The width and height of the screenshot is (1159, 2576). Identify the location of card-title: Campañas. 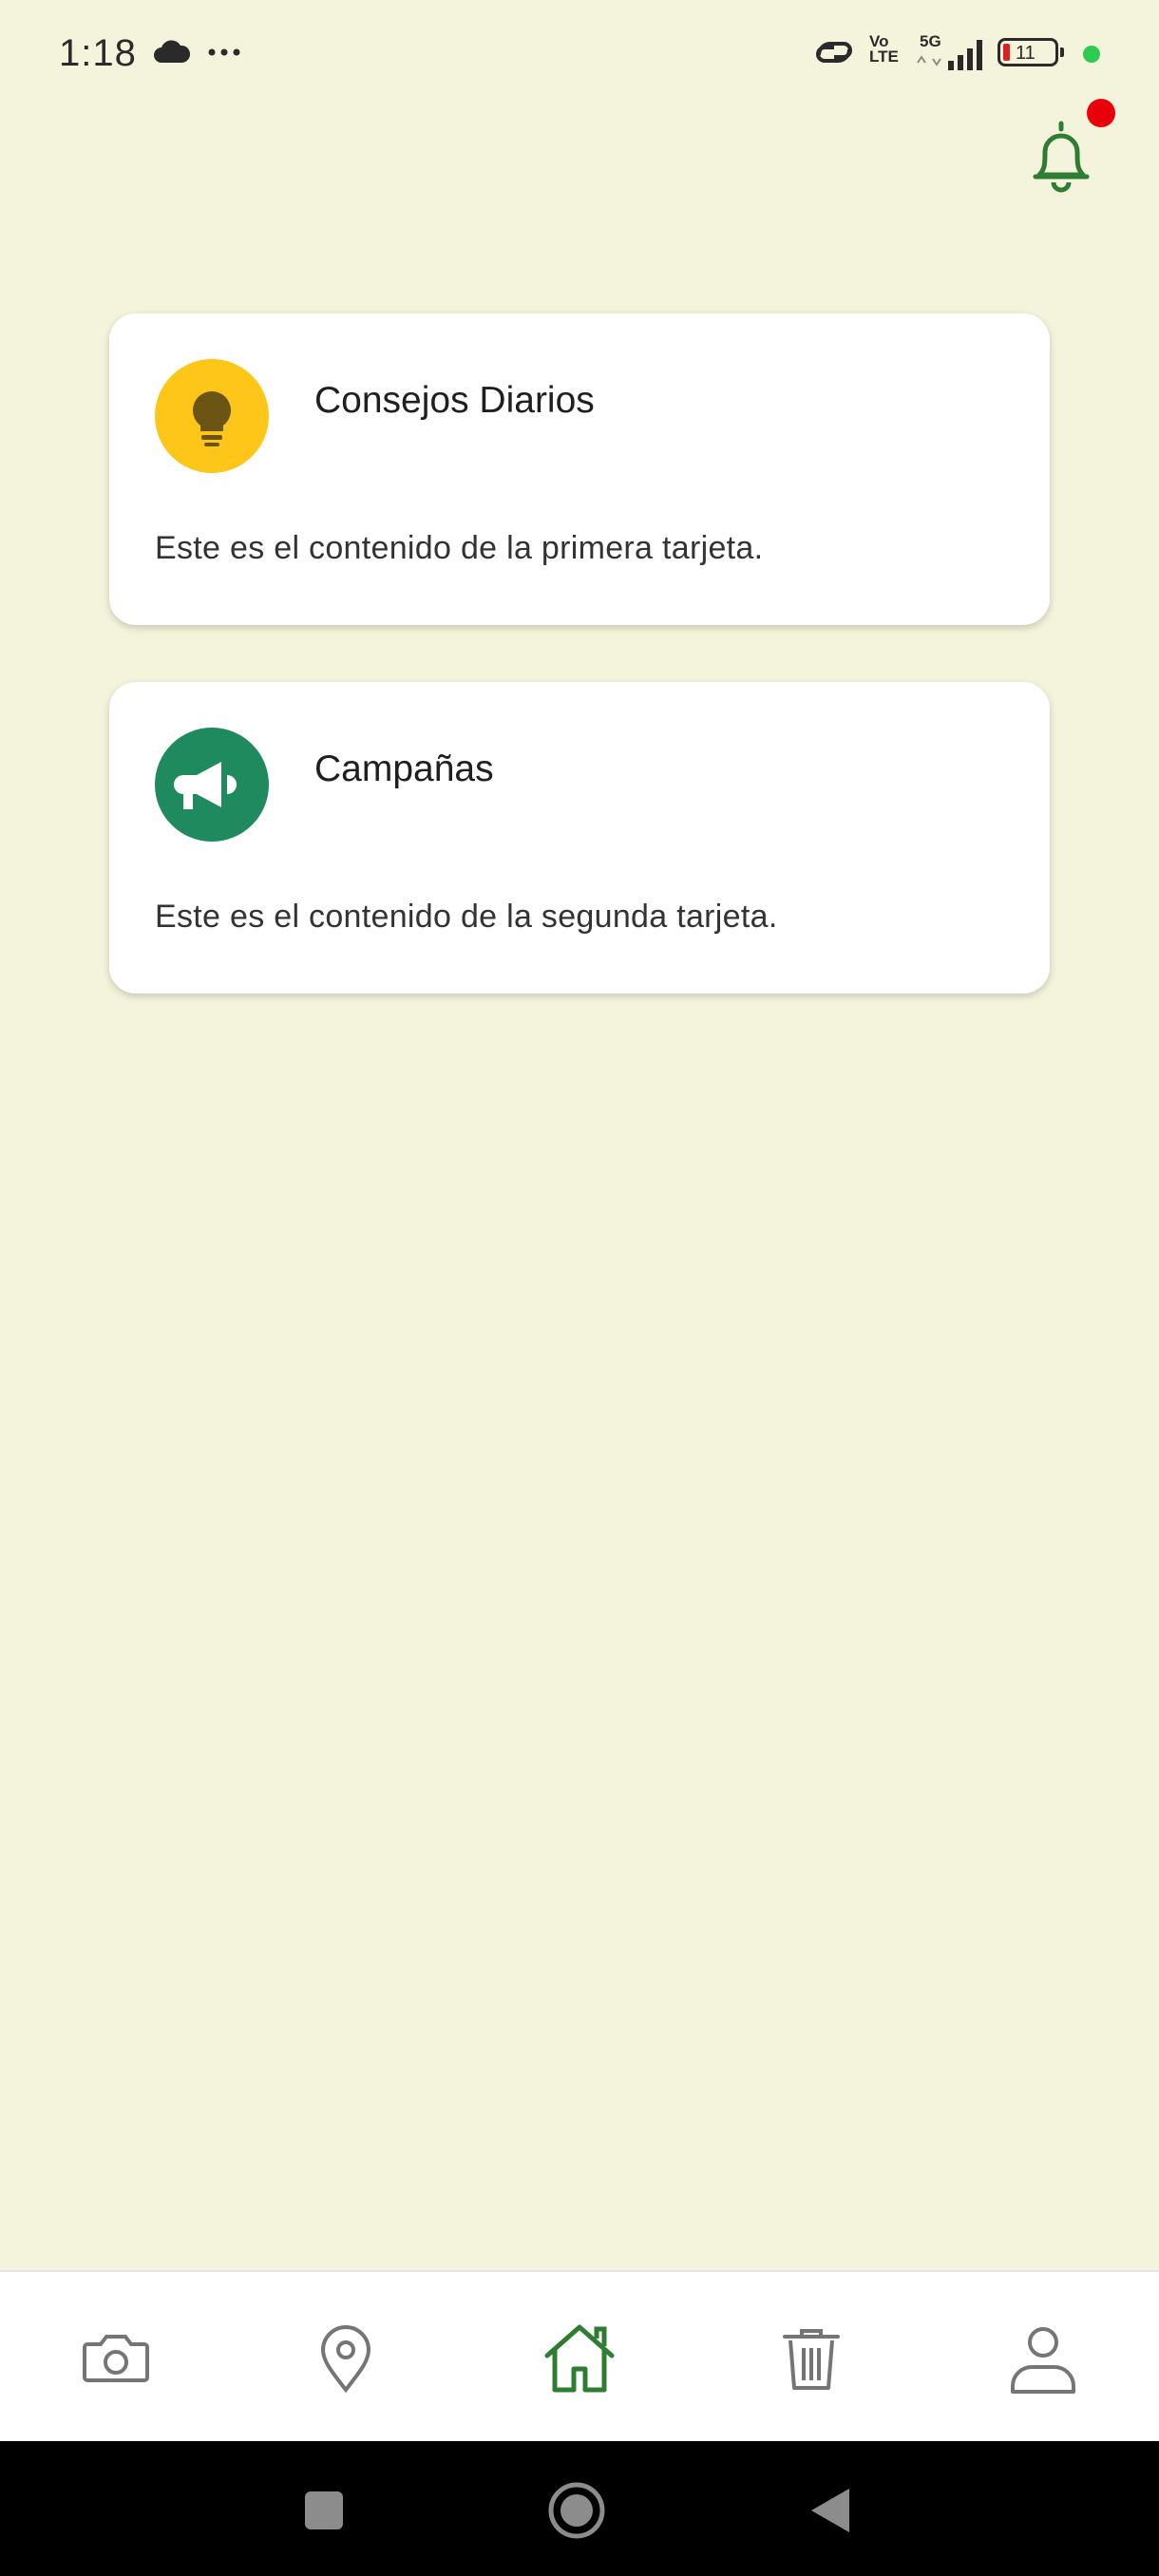
(404, 768).